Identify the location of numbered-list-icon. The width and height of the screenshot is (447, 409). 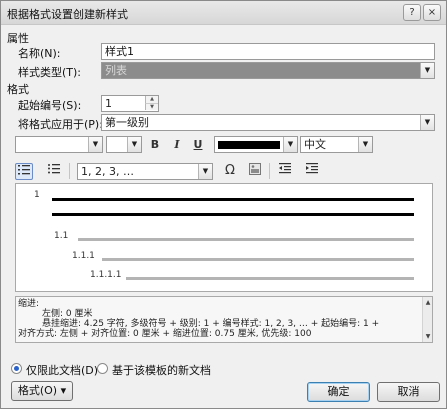
(24, 171).